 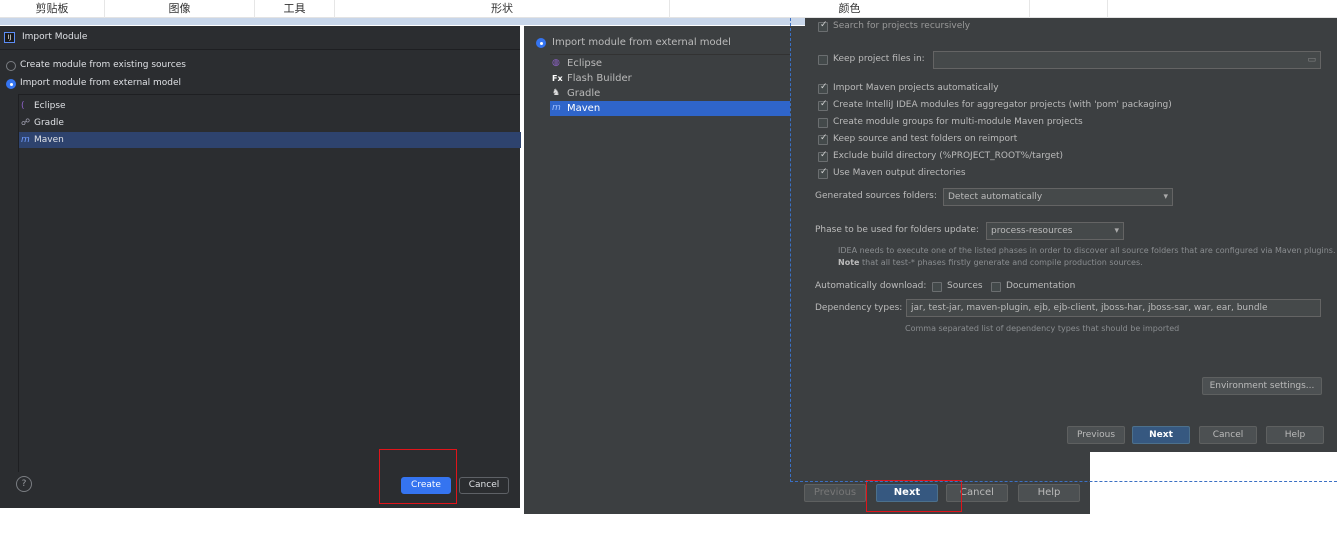 I want to click on use-output-checkbox, so click(x=823, y=173).